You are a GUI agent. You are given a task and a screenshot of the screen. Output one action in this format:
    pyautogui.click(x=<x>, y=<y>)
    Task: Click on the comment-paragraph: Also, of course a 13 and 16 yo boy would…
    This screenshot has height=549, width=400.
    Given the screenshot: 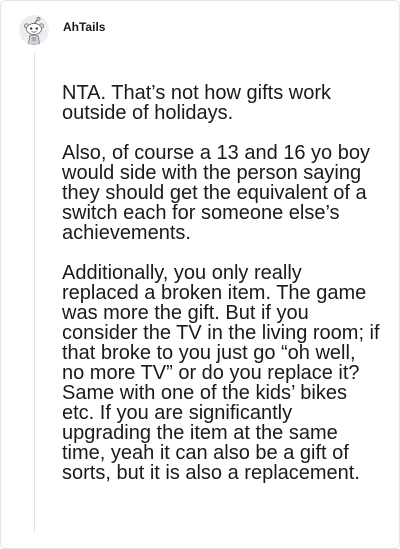 What is the action you would take?
    pyautogui.click(x=216, y=193)
    